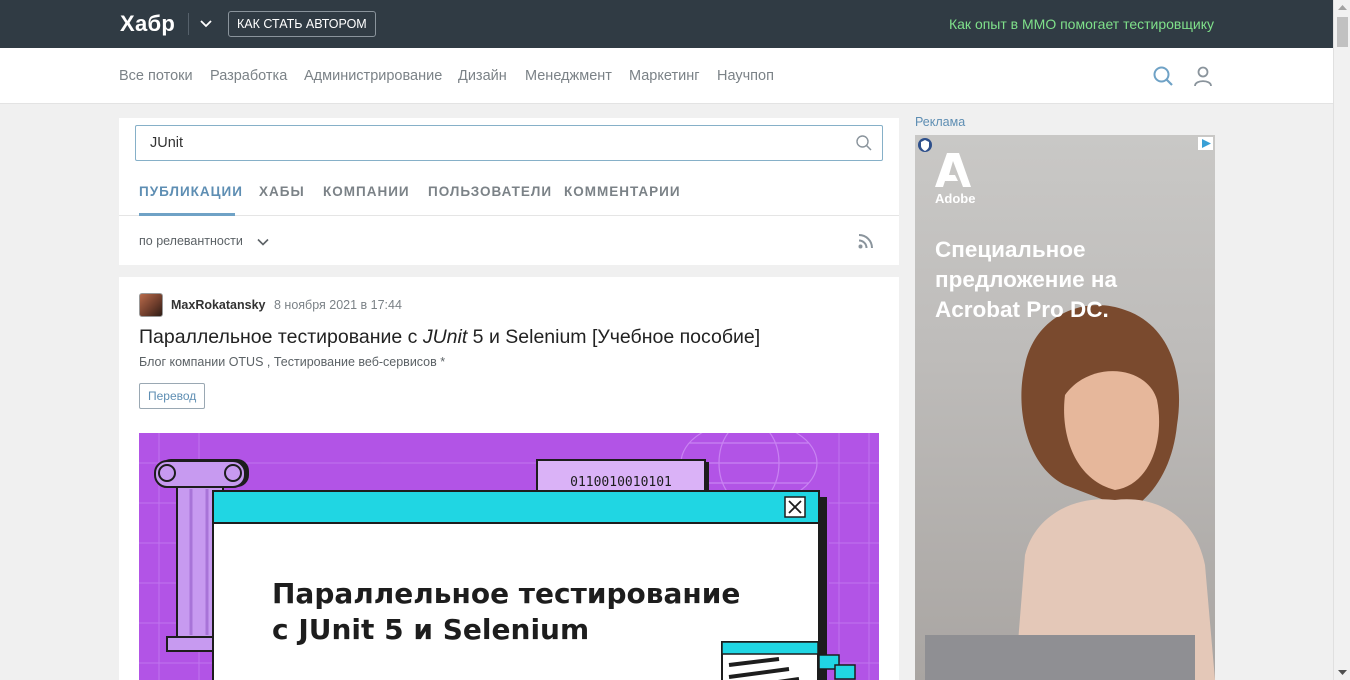  I want to click on nav-item-development: Разработка, so click(248, 76).